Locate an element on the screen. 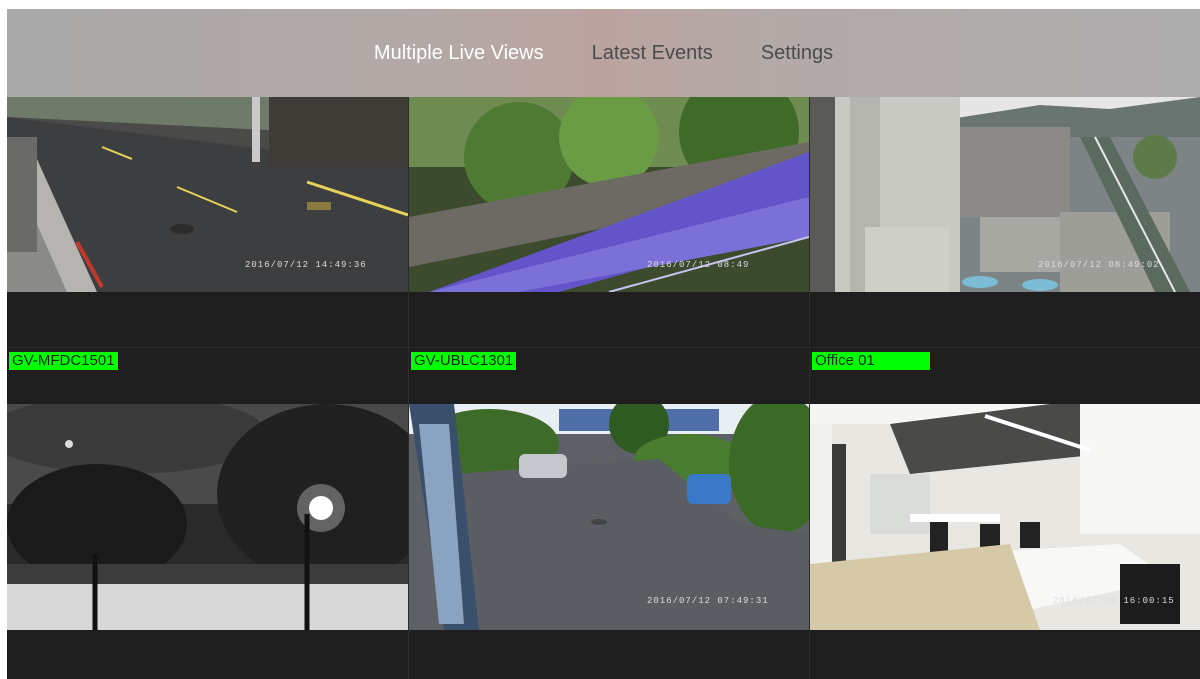 The height and width of the screenshot is (679, 1200). camera-timestamp: 2016/07/12 08:49 is located at coordinates (698, 265).